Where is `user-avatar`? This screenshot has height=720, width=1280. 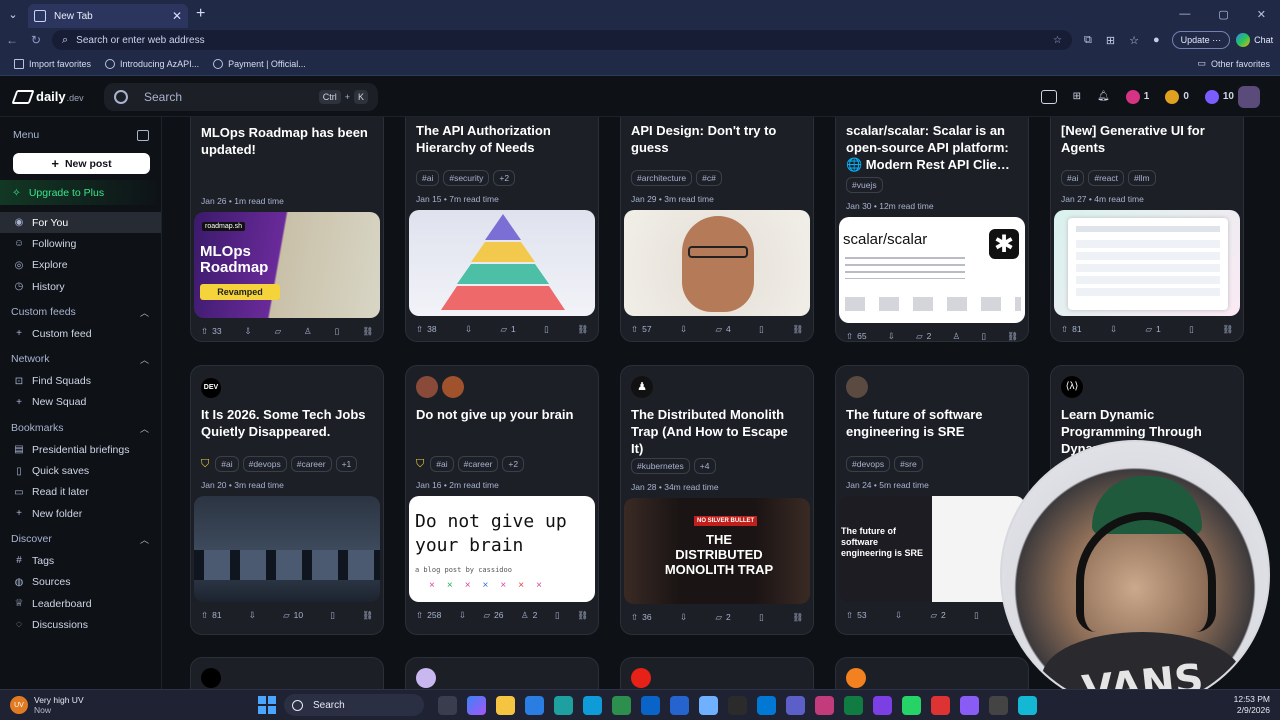 user-avatar is located at coordinates (1249, 96).